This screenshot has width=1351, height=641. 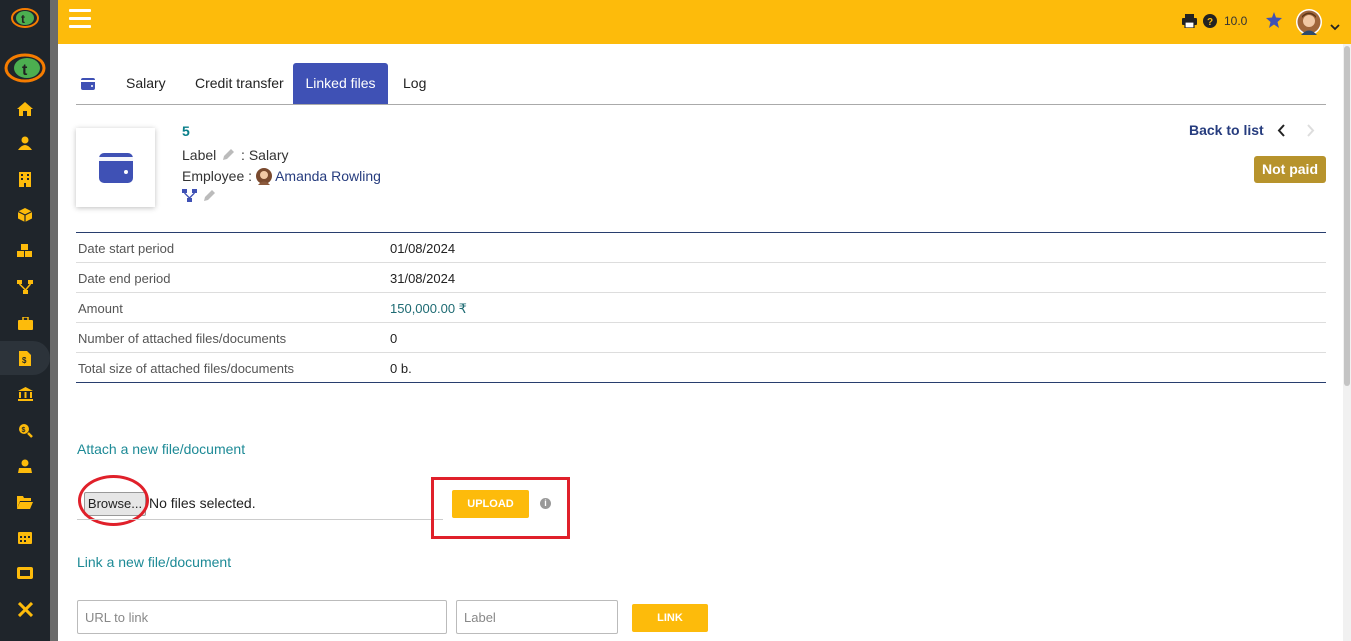 What do you see at coordinates (25, 287) in the screenshot?
I see `project-tree-icon` at bounding box center [25, 287].